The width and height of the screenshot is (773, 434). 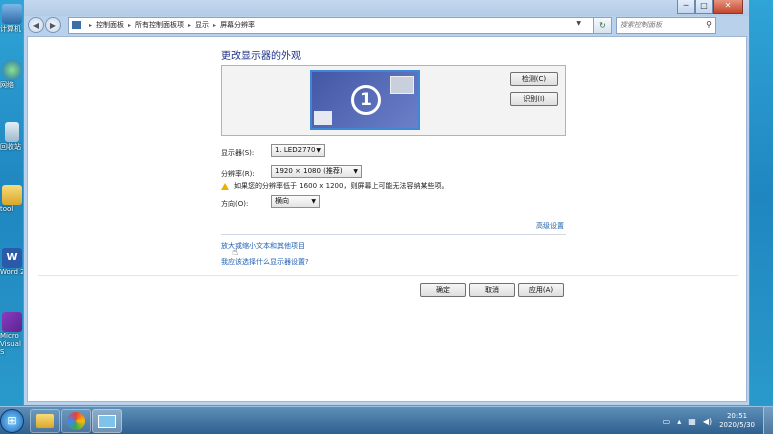 I want to click on network-icon: ▦, so click(x=692, y=421).